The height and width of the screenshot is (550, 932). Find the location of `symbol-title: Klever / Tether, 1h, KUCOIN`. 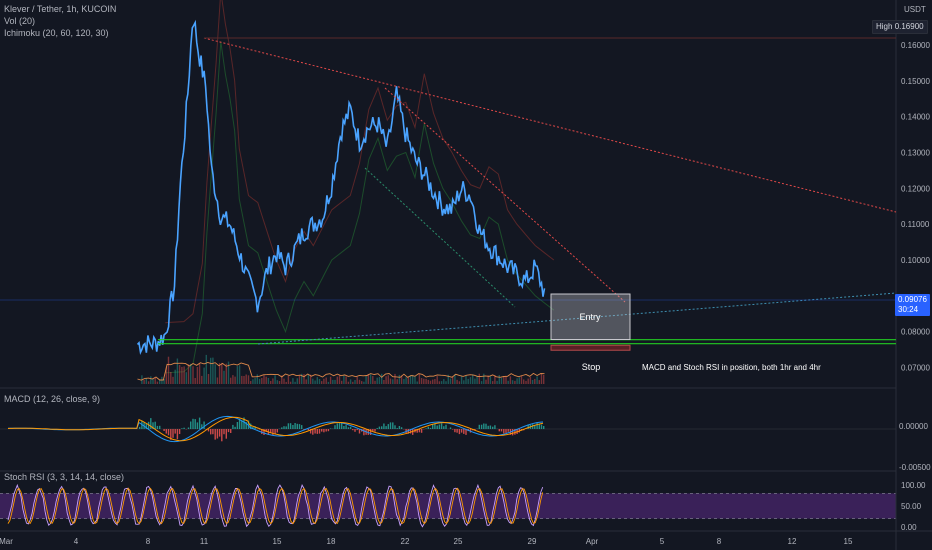

symbol-title: Klever / Tether, 1h, KUCOIN is located at coordinates (60, 9).